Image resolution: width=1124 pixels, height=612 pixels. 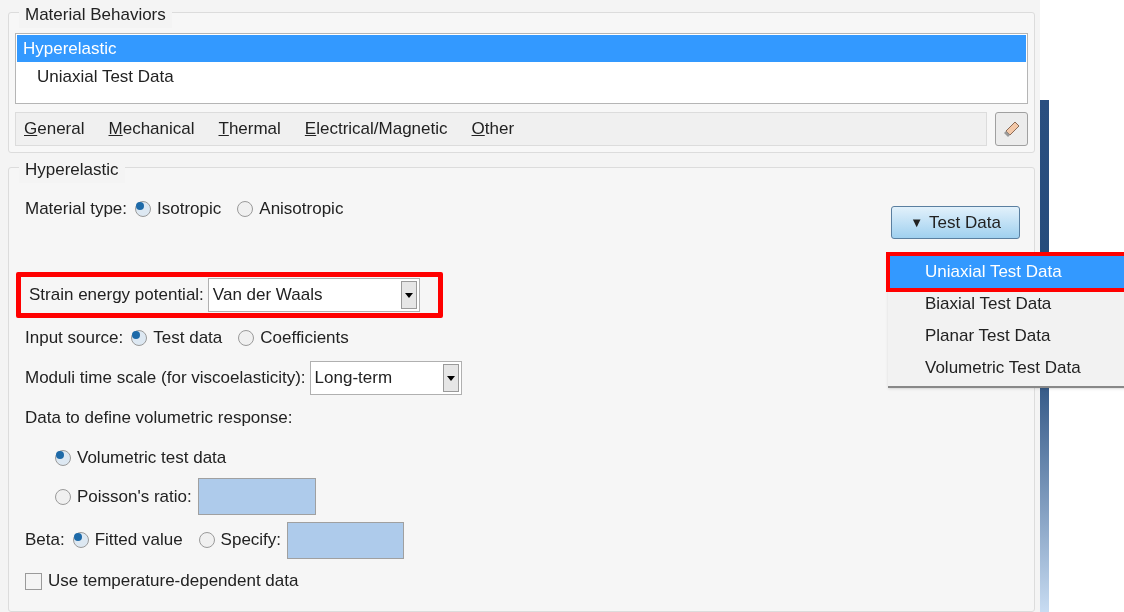 I want to click on radio-label: Coefficients, so click(x=304, y=338).